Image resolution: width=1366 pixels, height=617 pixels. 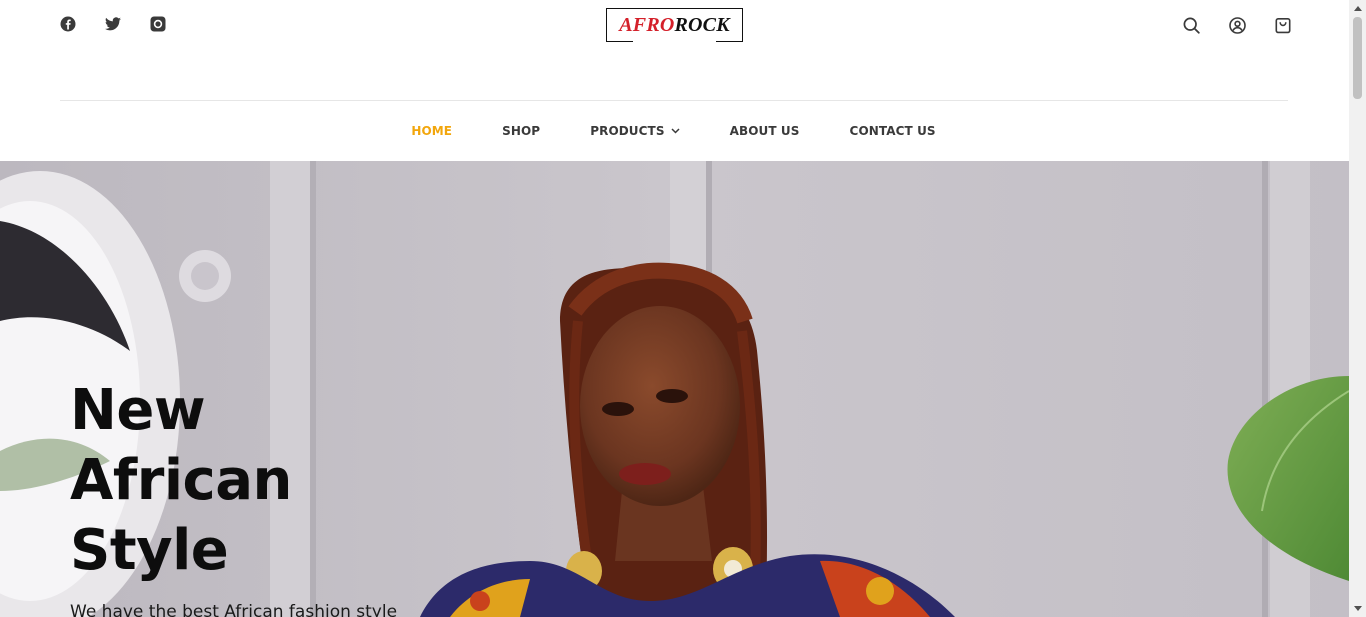 What do you see at coordinates (234, 609) in the screenshot?
I see `hero-subtitle: We have the best African fashion style` at bounding box center [234, 609].